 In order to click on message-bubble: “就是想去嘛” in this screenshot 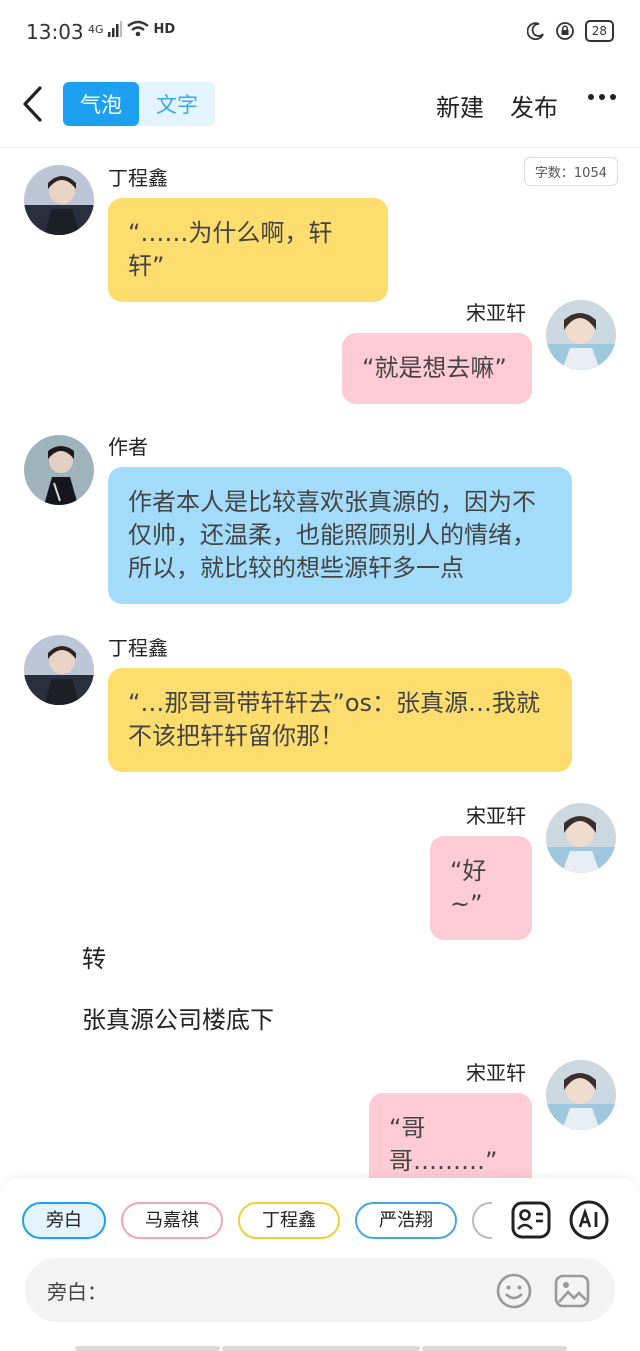, I will do `click(437, 368)`.